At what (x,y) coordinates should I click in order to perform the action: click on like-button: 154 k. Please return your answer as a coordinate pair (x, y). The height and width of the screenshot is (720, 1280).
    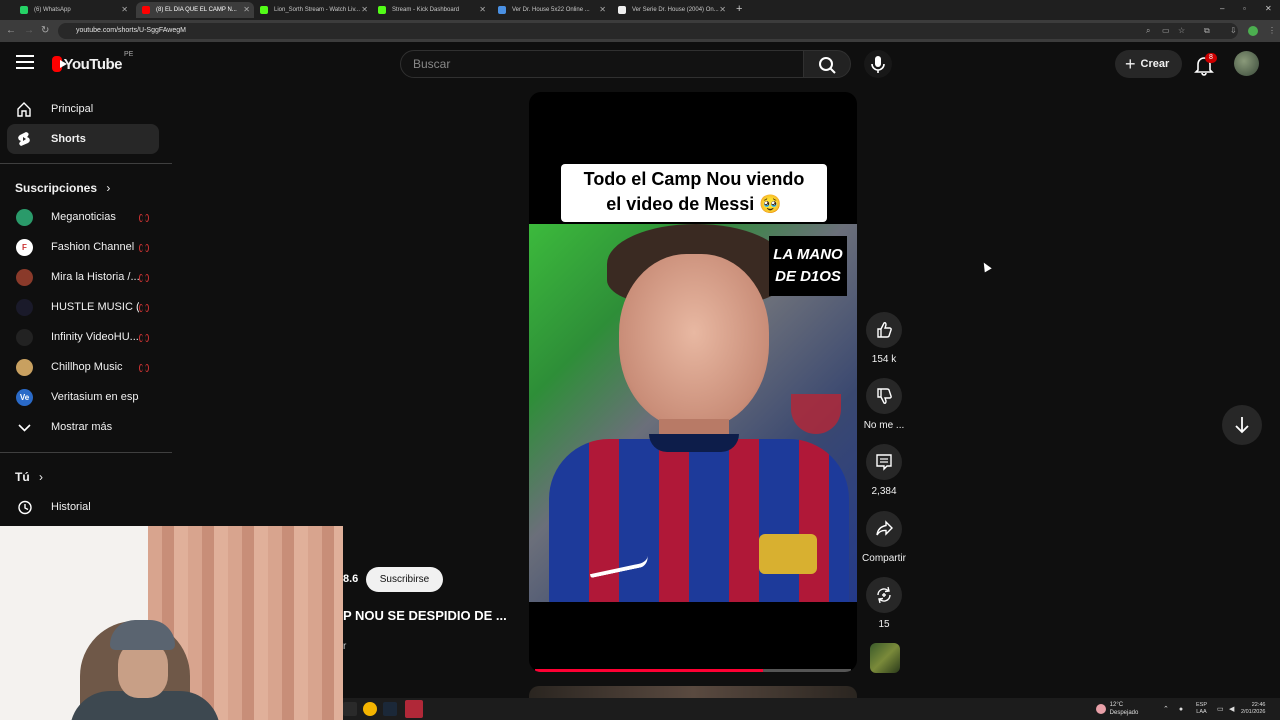
    Looking at the image, I should click on (884, 338).